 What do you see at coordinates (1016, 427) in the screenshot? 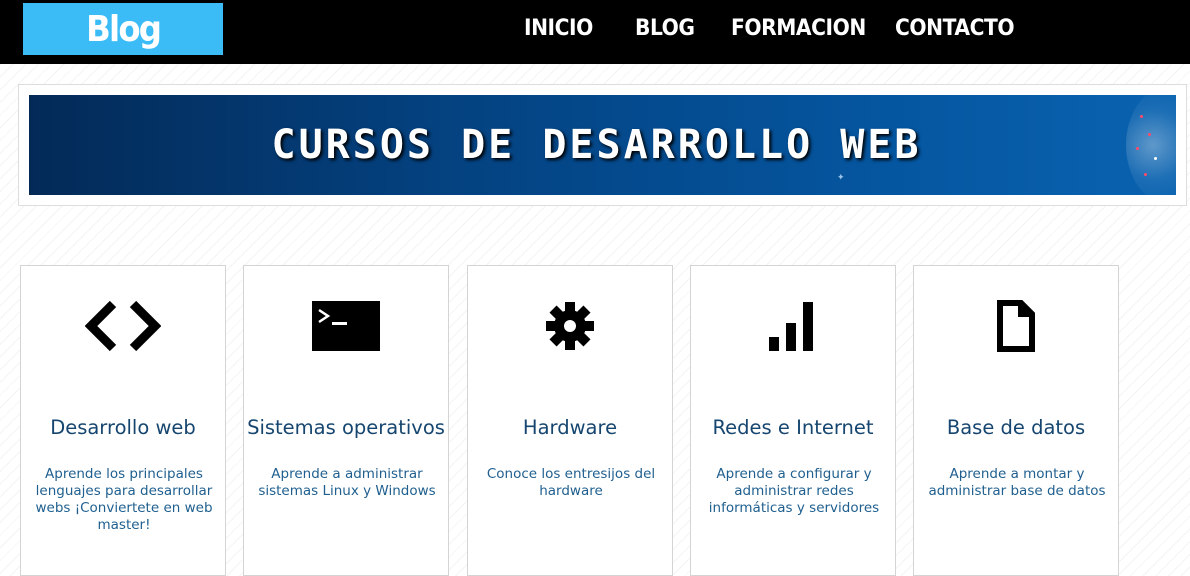
I see `course-title: Base de datos` at bounding box center [1016, 427].